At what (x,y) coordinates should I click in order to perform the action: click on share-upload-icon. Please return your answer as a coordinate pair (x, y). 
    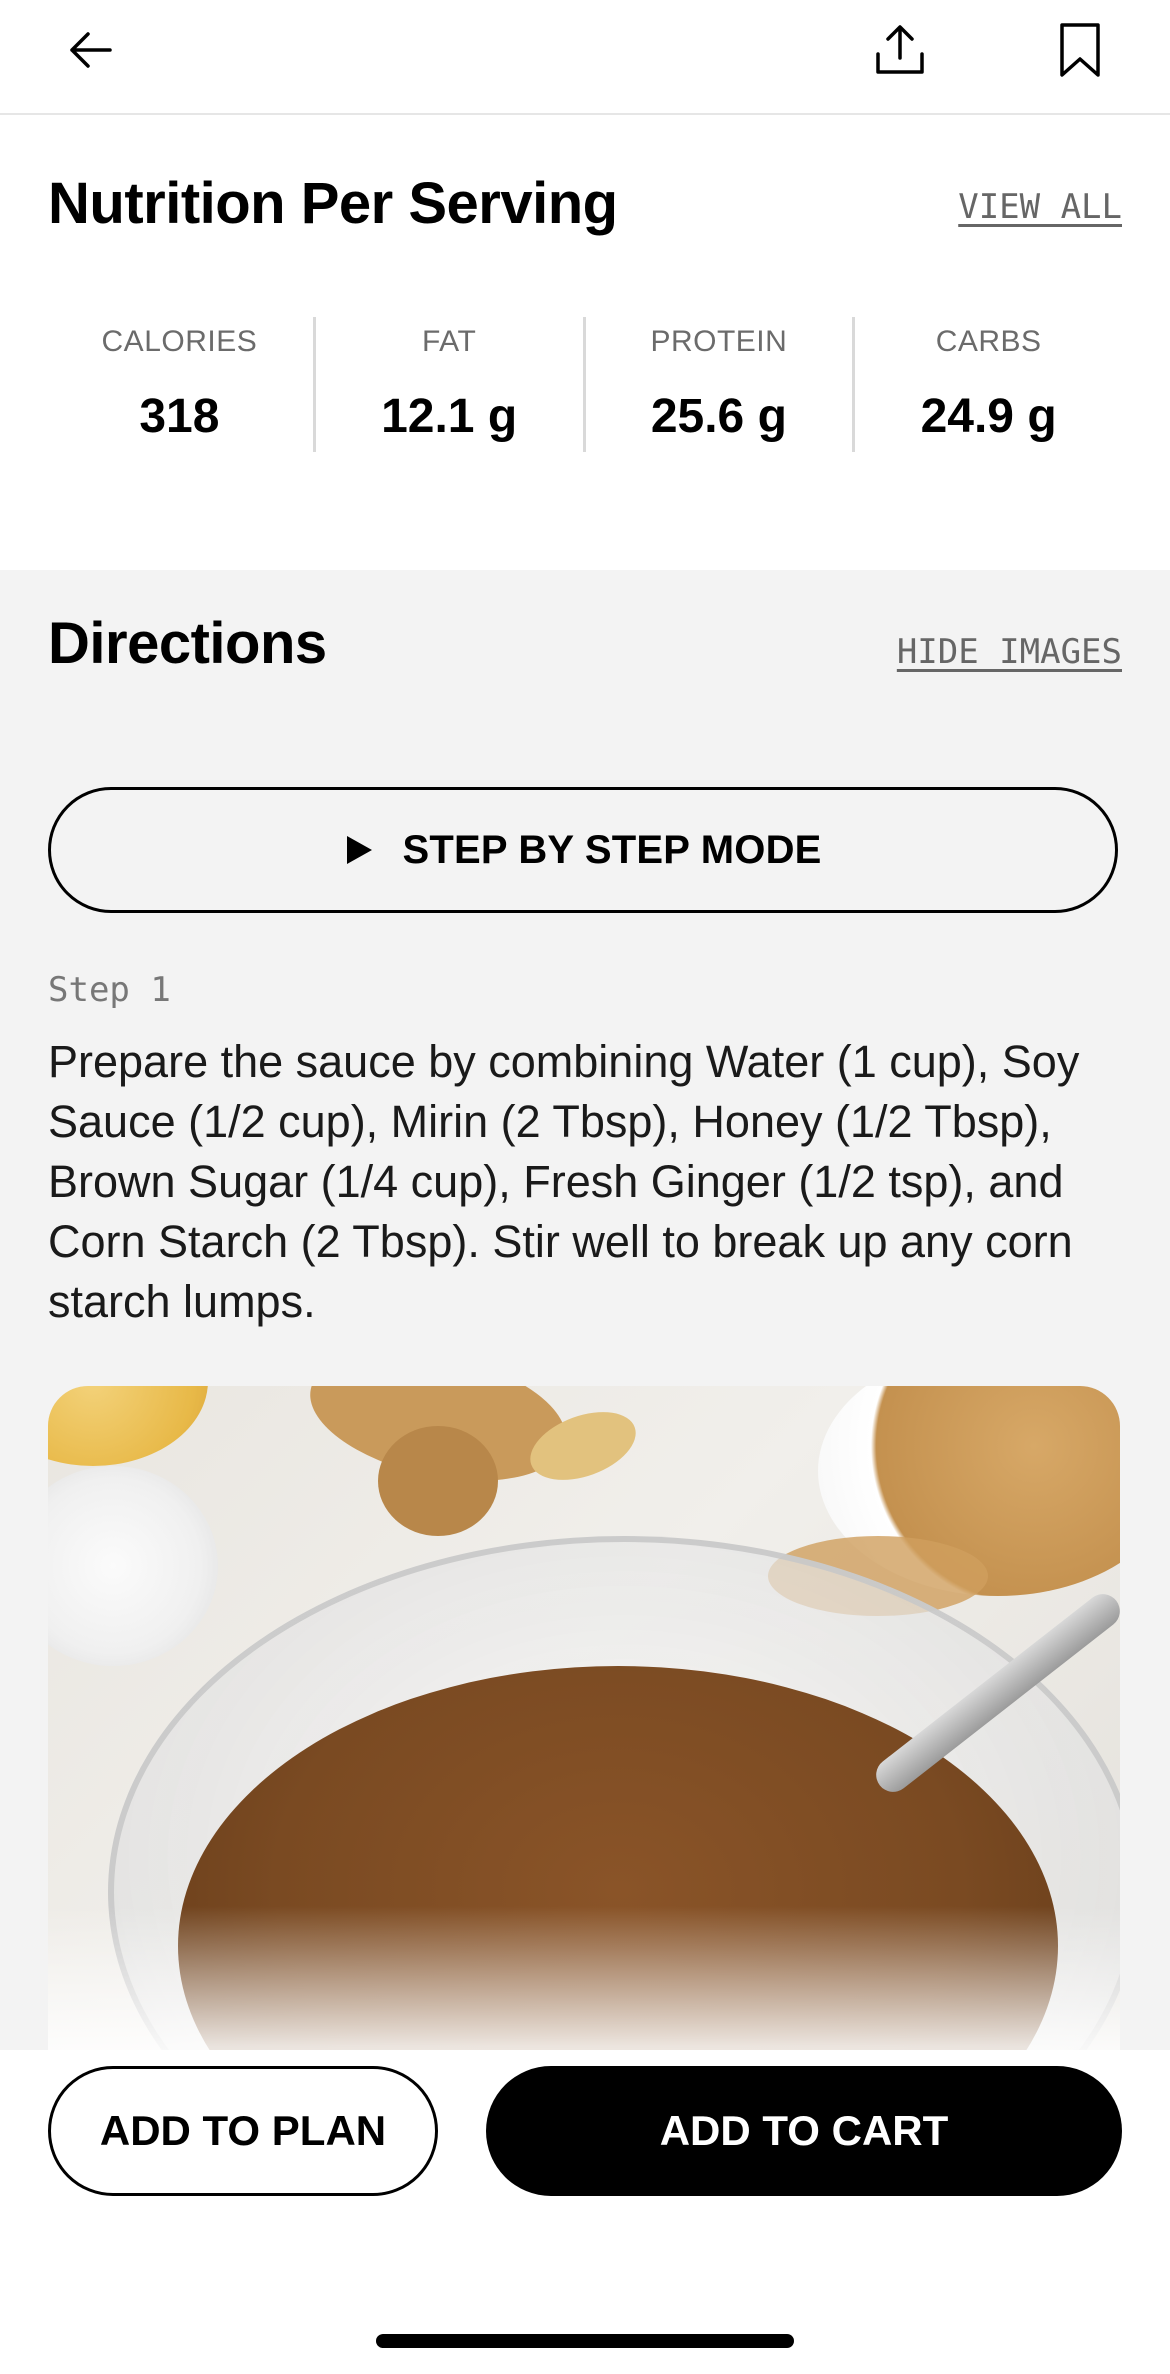
    Looking at the image, I should click on (900, 49).